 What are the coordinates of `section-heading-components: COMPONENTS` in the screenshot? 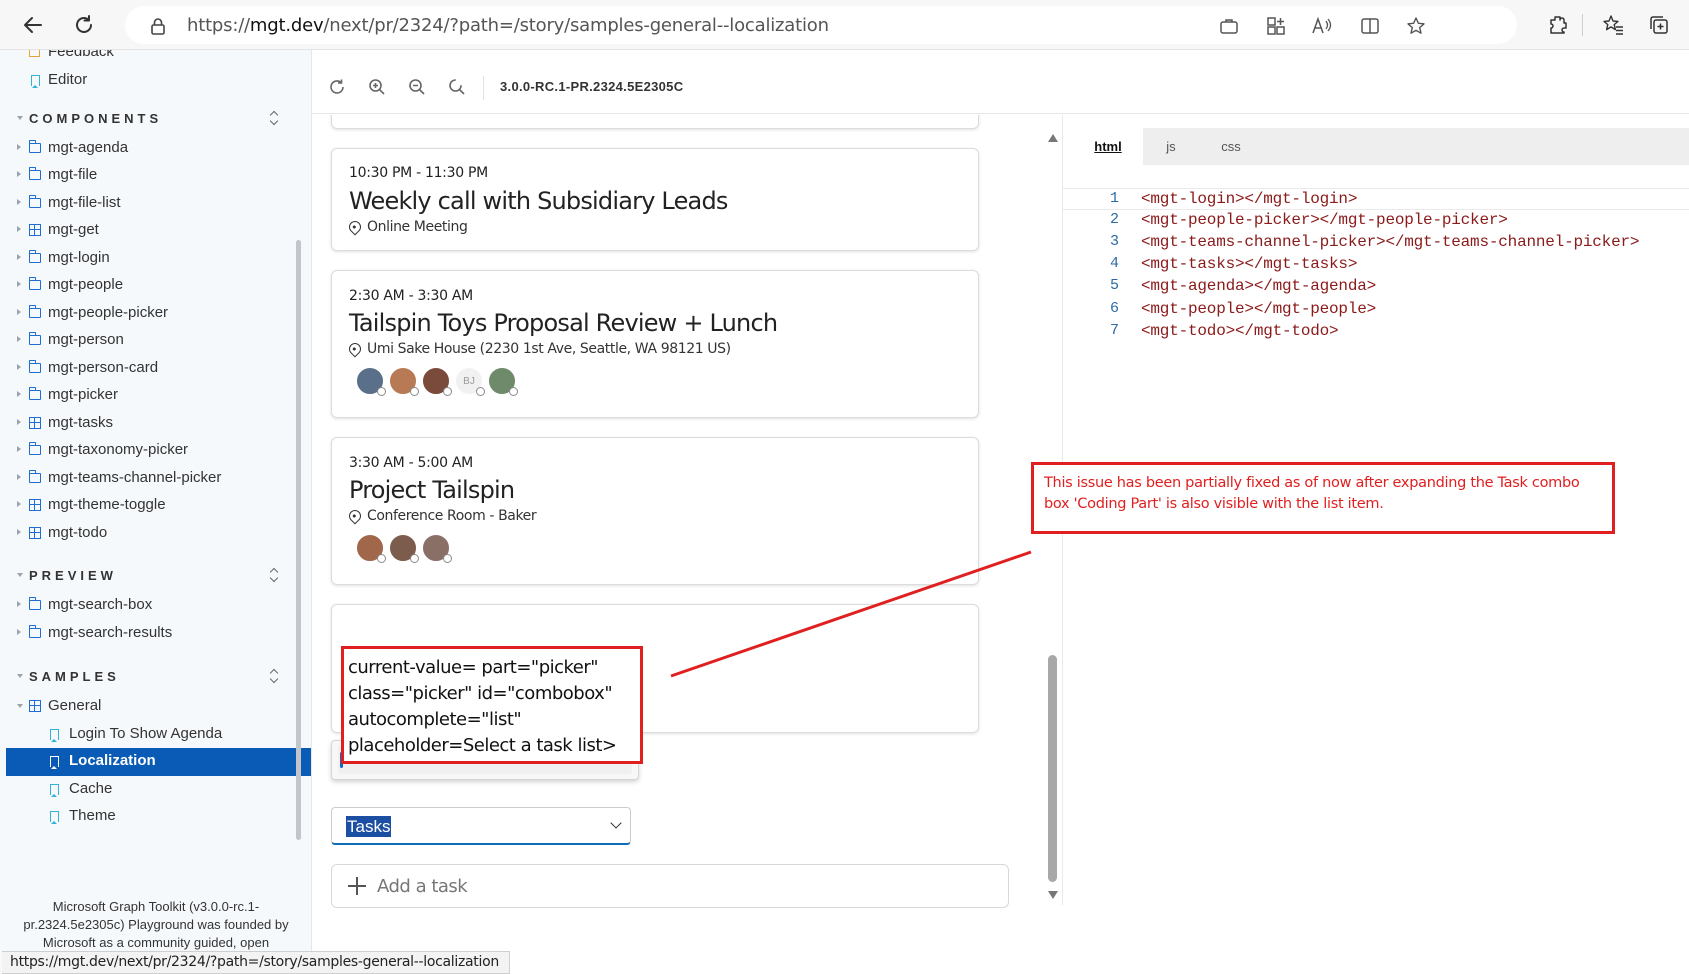 It's located at (95, 118).